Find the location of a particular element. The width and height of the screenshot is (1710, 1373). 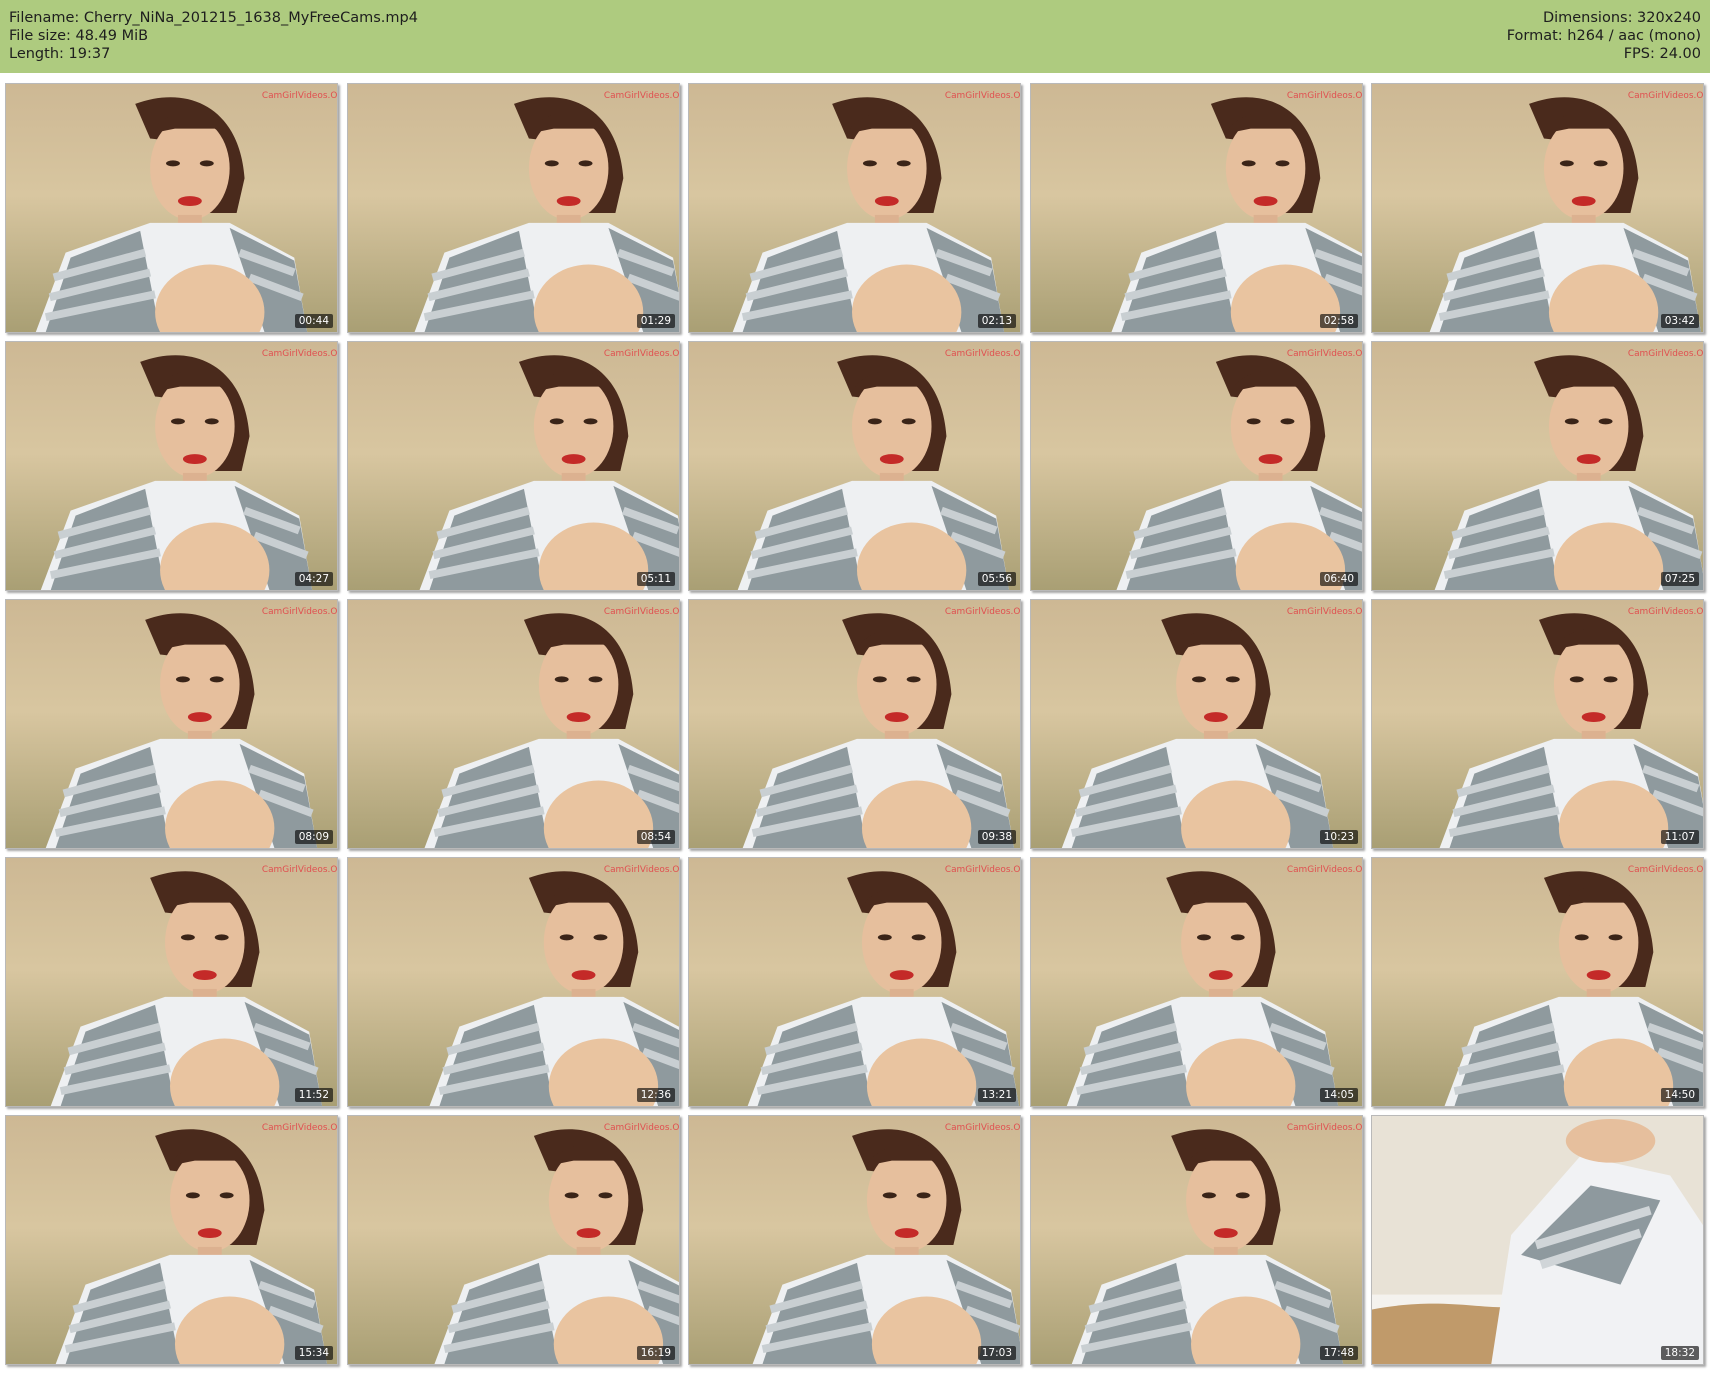

video-frame-thumbnail: CamGirlVideos.Org 06:40 is located at coordinates (1196, 466).